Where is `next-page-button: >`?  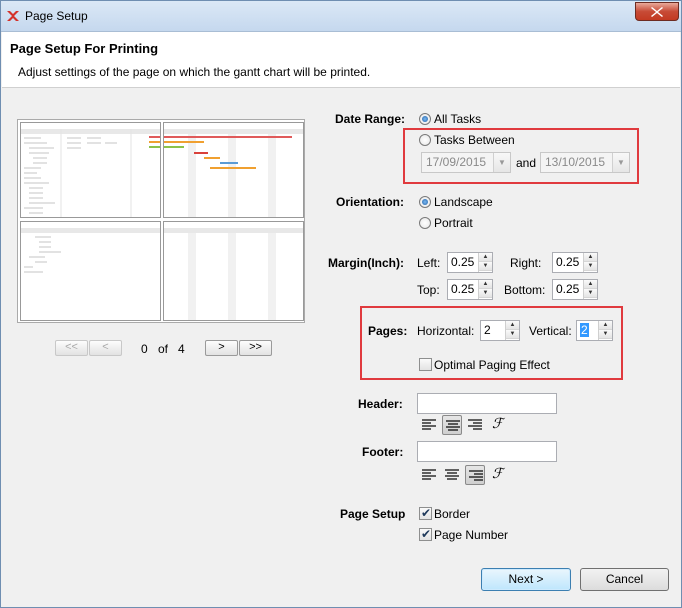 next-page-button: > is located at coordinates (221, 348).